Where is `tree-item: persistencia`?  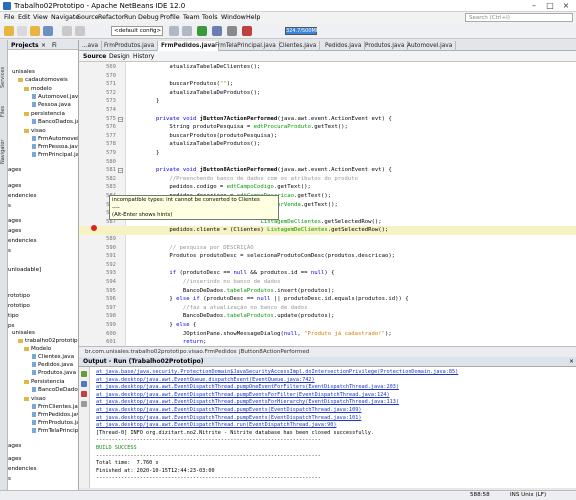 tree-item: persistencia is located at coordinates (44, 114).